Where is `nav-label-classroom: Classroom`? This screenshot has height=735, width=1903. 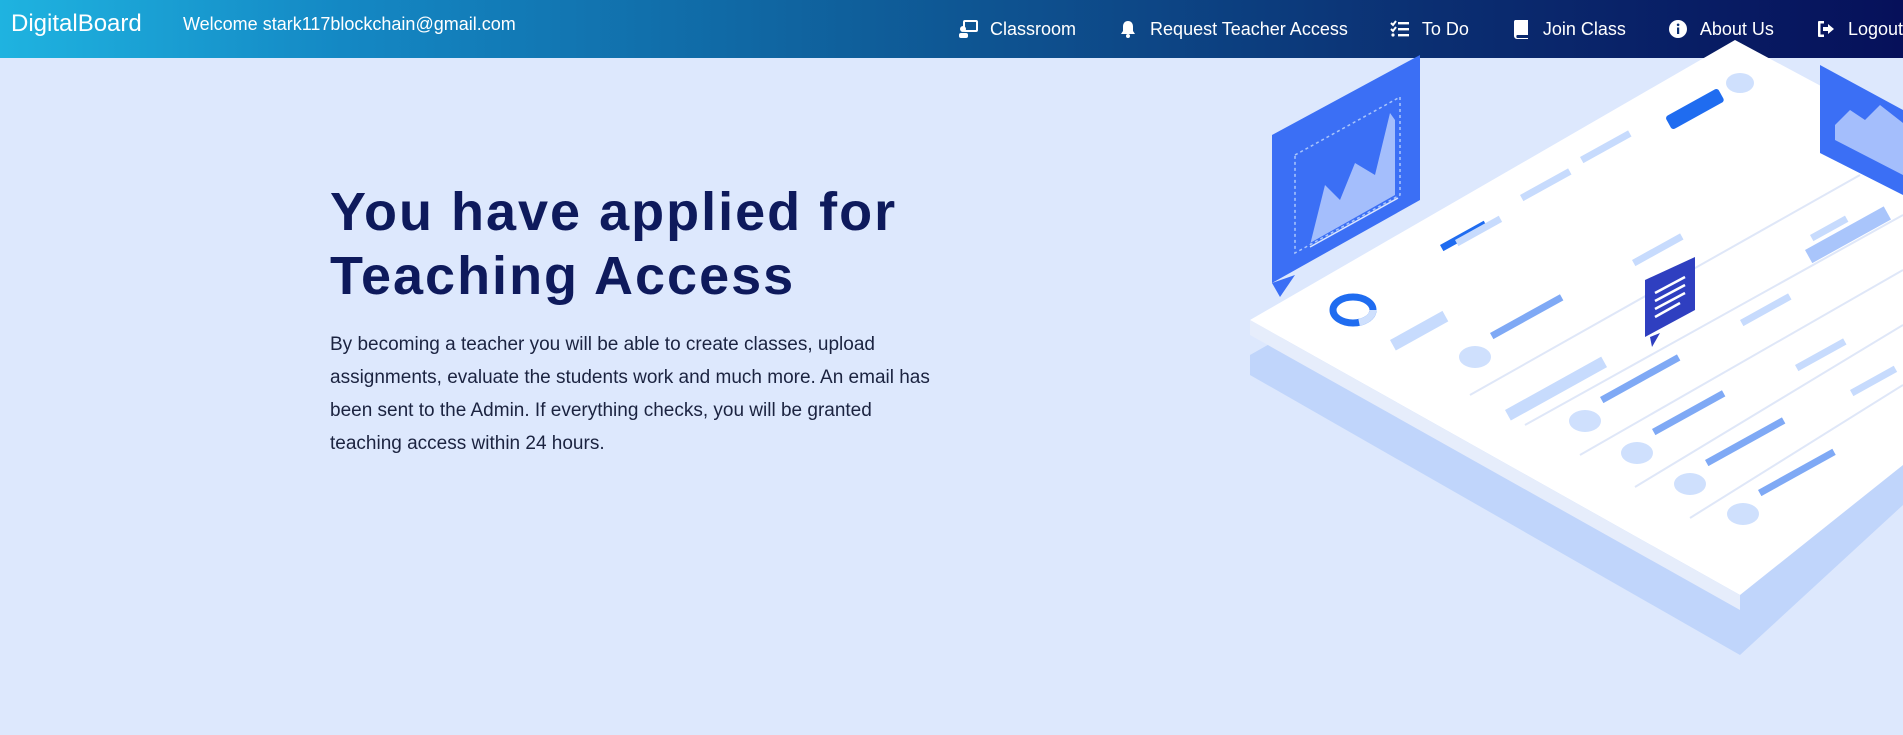 nav-label-classroom: Classroom is located at coordinates (1033, 28).